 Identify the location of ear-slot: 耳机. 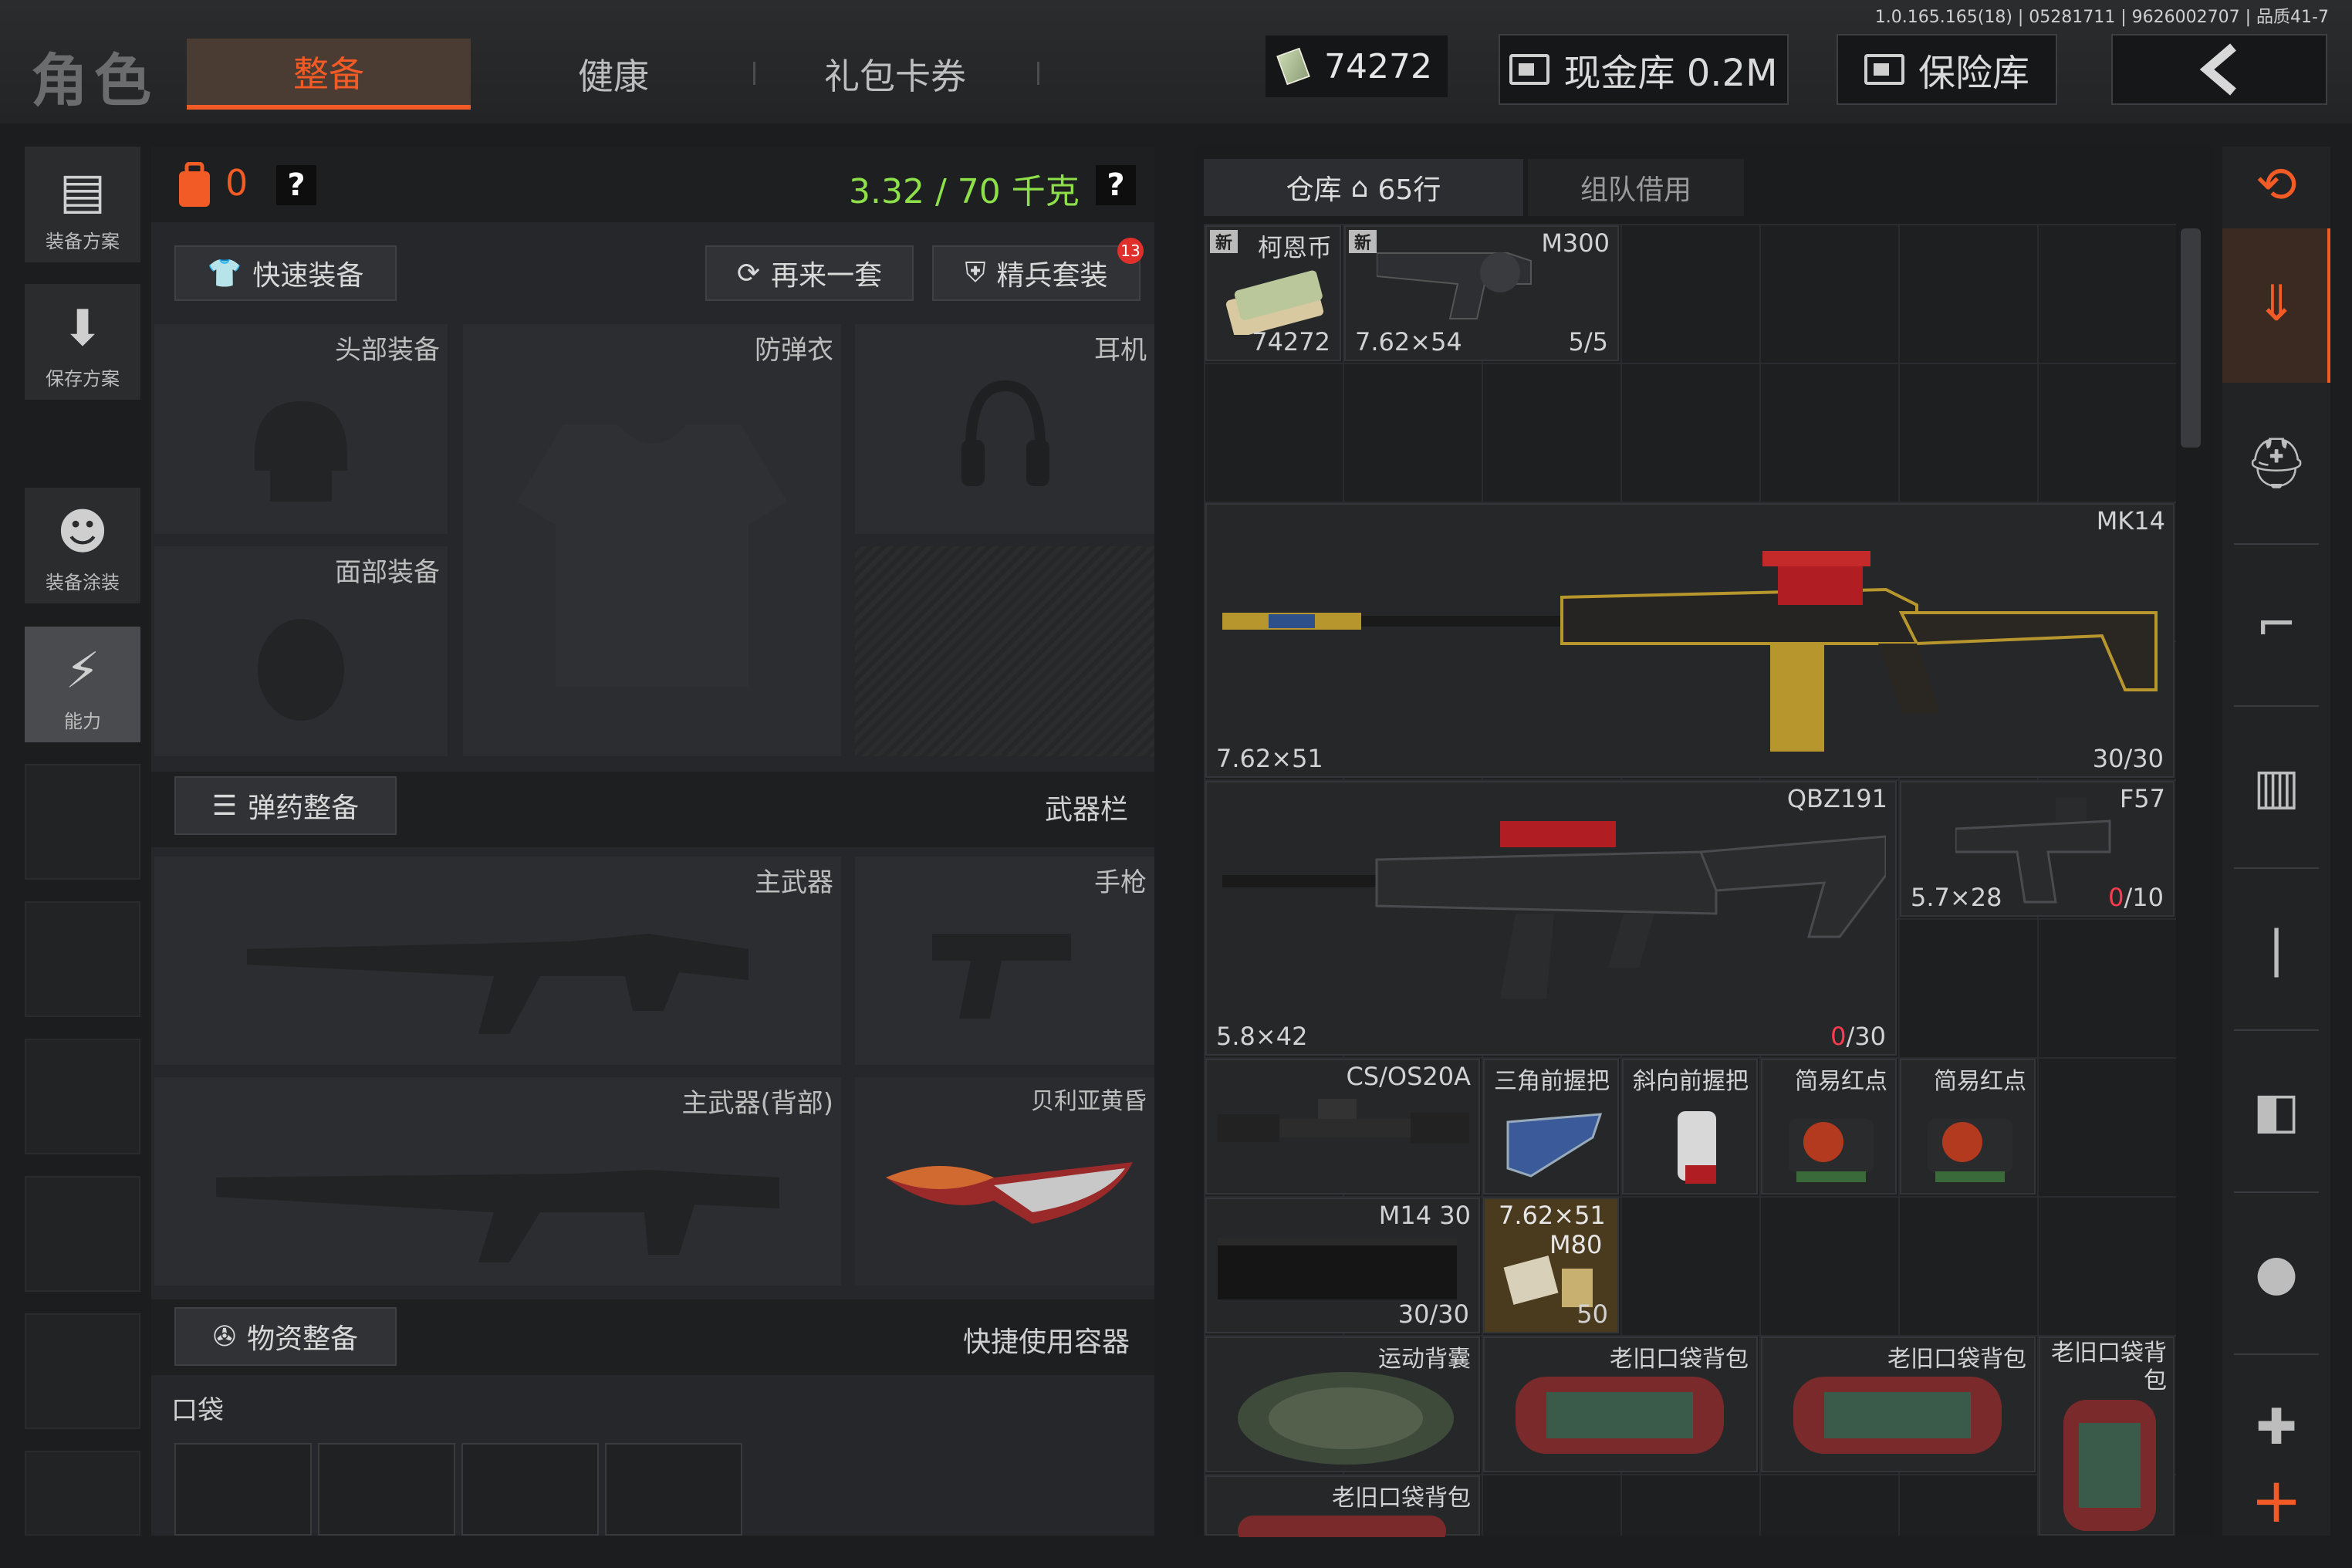
(1004, 429).